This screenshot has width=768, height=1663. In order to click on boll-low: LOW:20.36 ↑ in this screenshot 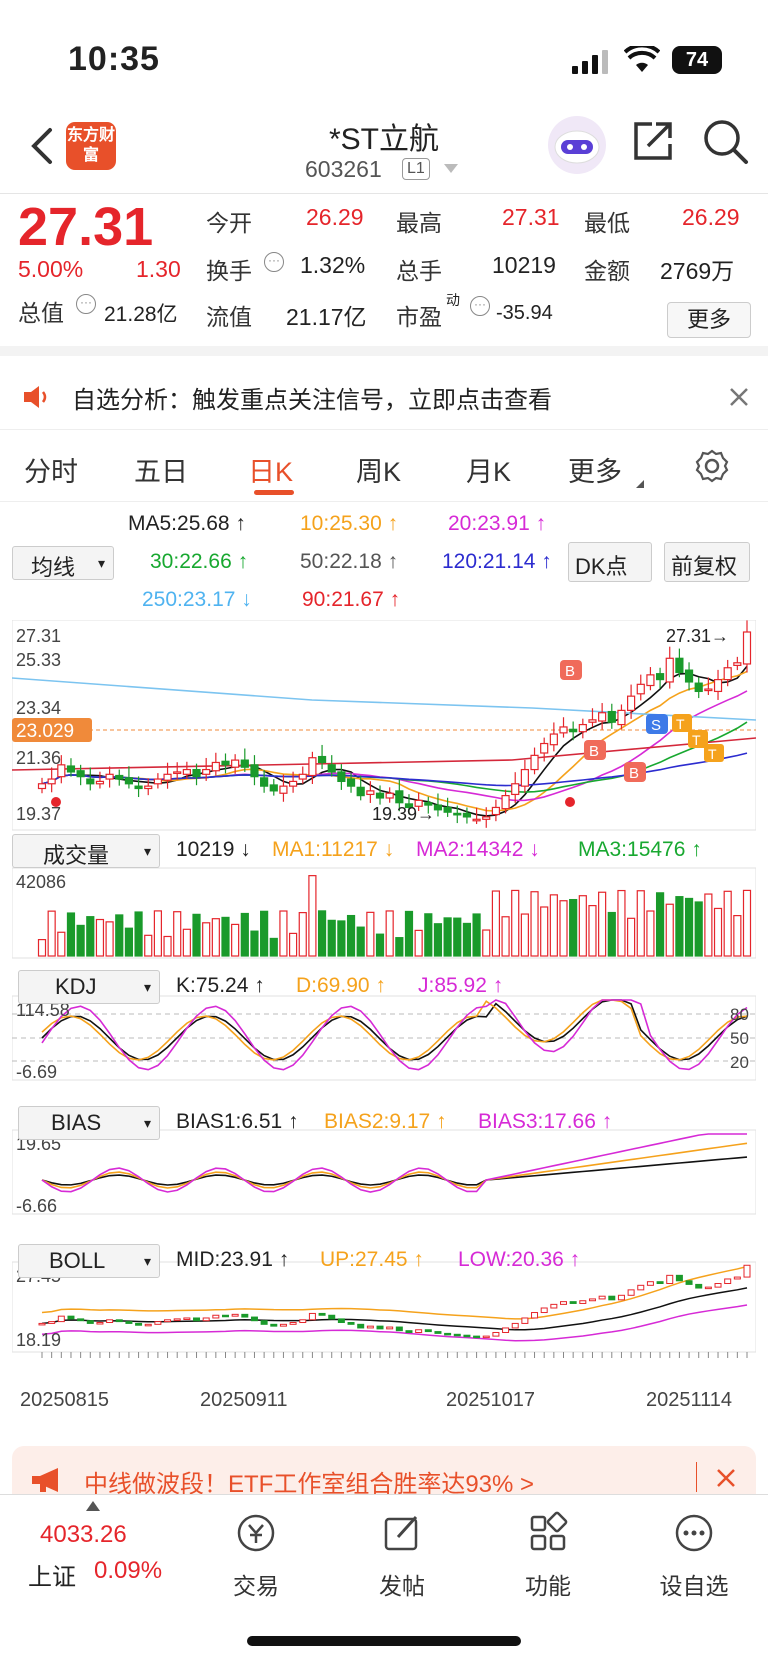, I will do `click(519, 1259)`.